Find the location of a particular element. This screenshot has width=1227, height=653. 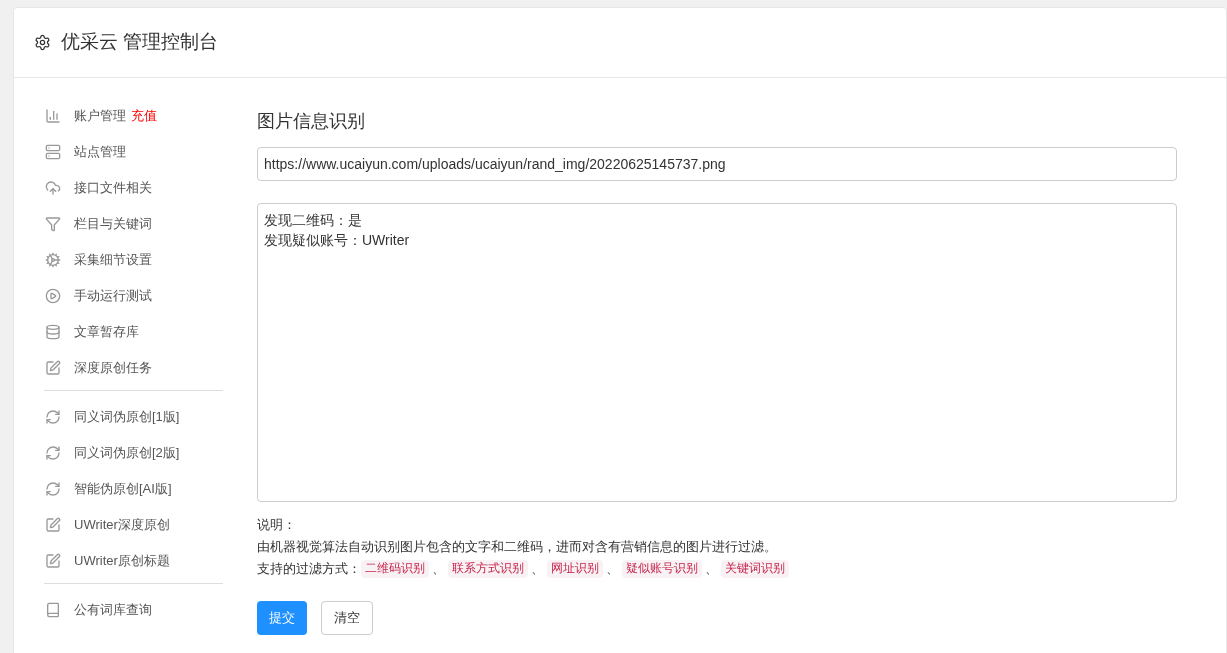

image-url-field: https://www.ucaiyun.com/uploads/ucaiyun/rand_img/20220625145737.png is located at coordinates (717, 164).